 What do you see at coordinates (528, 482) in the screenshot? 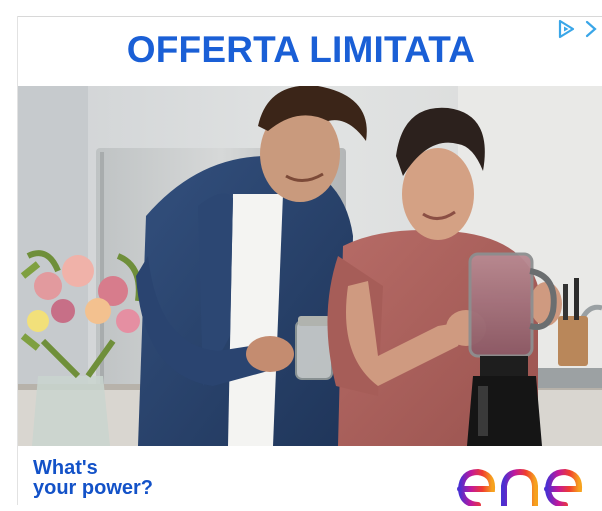
I see `enel-logo` at bounding box center [528, 482].